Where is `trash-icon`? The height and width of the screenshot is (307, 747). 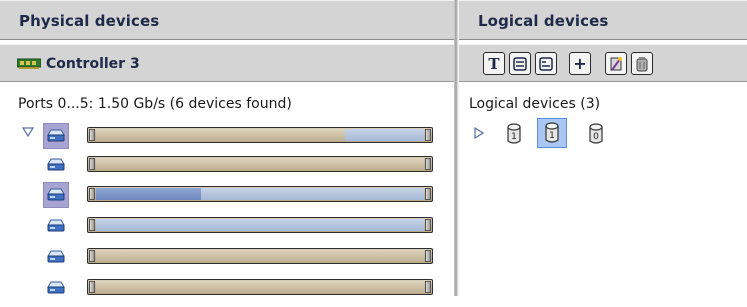 trash-icon is located at coordinates (642, 63).